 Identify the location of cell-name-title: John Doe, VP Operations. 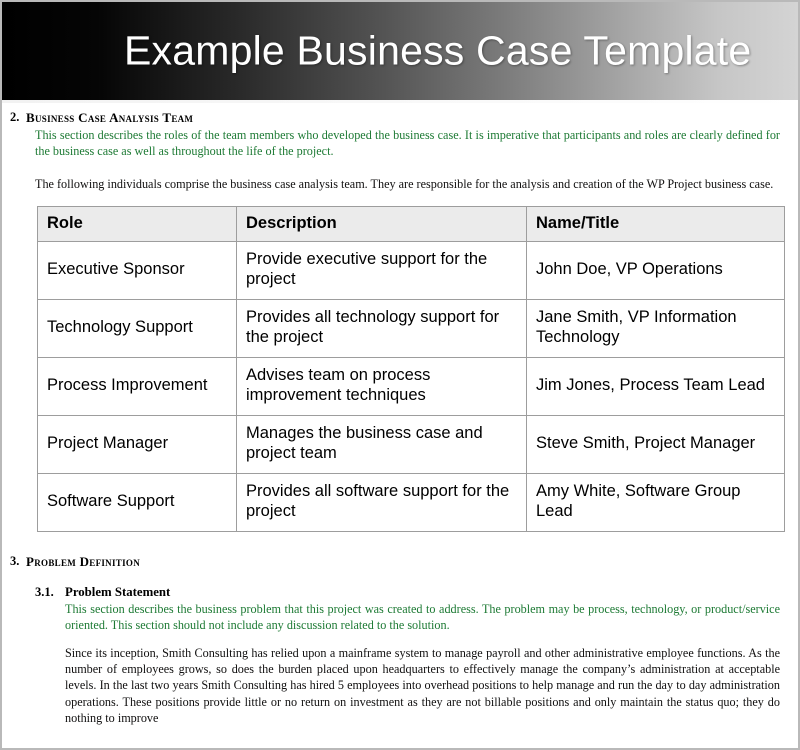
(655, 270).